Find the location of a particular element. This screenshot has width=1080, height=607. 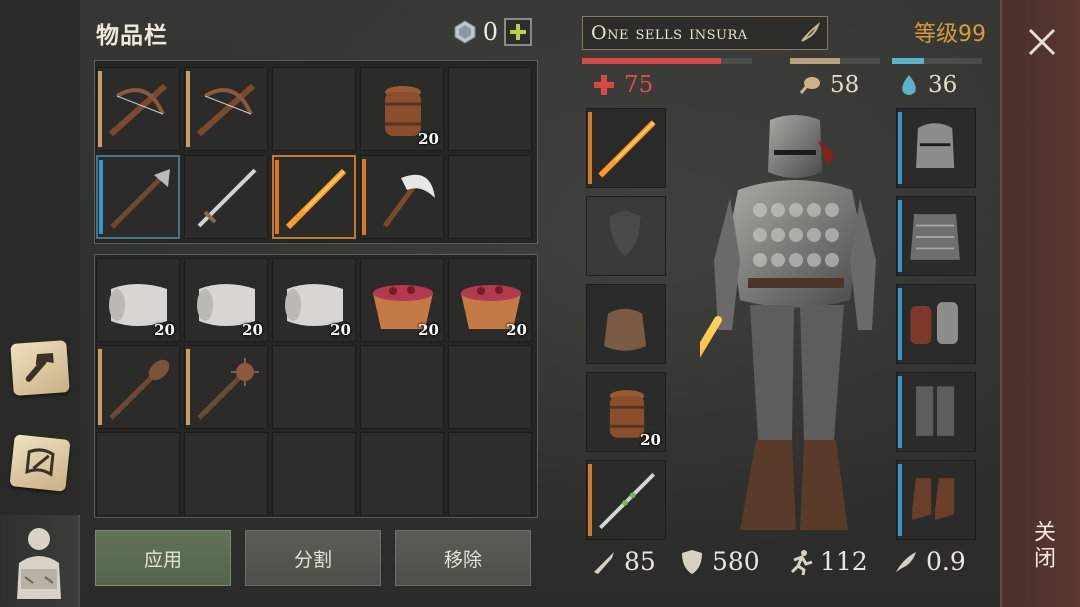

gem-icon is located at coordinates (465, 32).